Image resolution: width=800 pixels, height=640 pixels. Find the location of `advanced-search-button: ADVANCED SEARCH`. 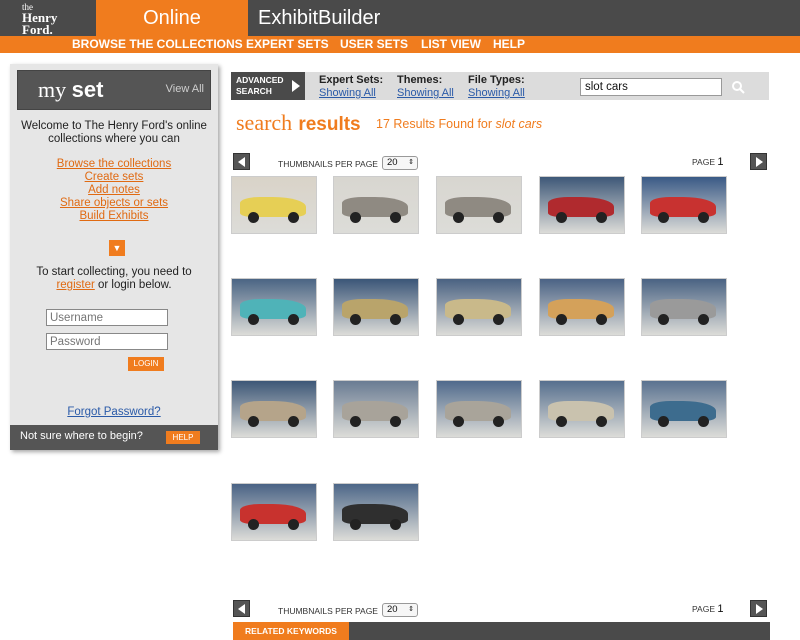

advanced-search-button: ADVANCED SEARCH is located at coordinates (268, 86).